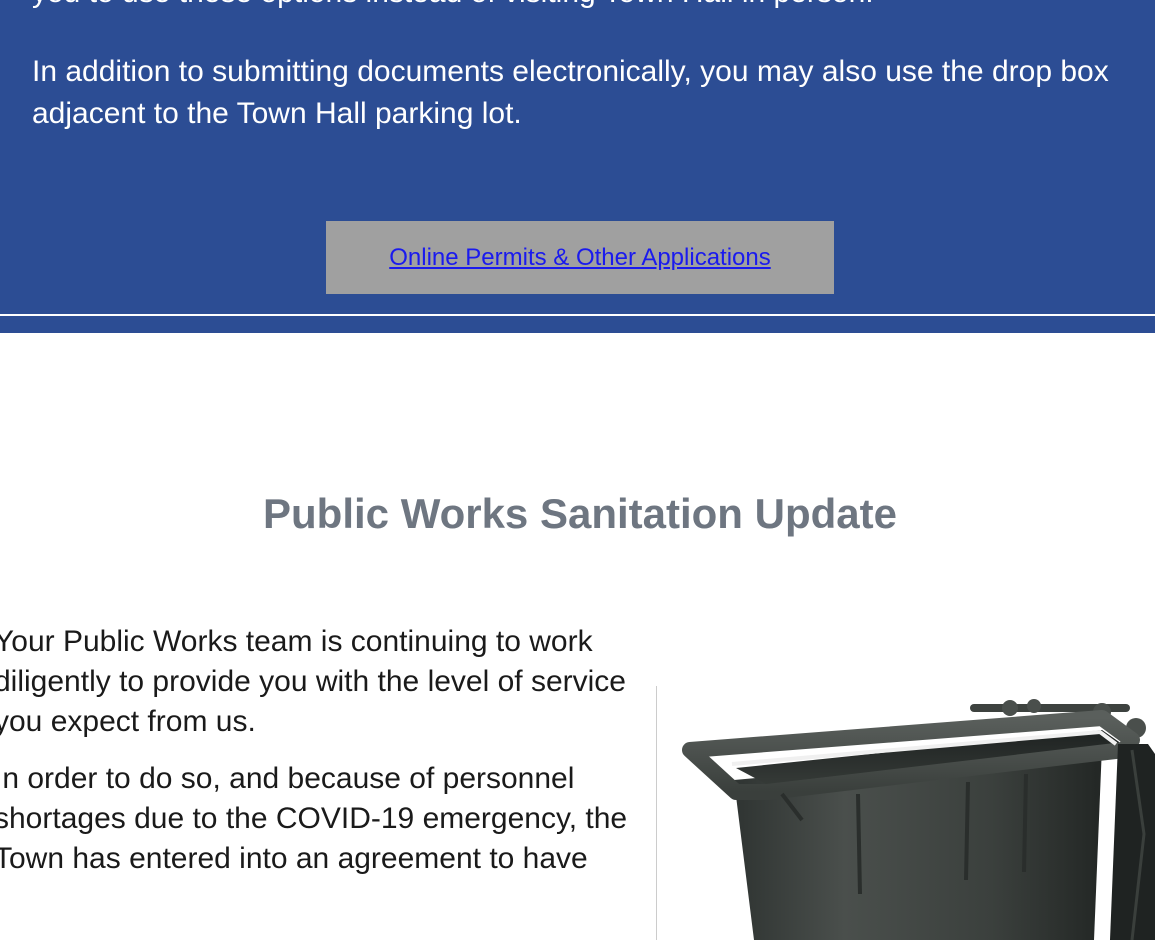 The width and height of the screenshot is (1155, 940). I want to click on online-permits-link: Online Permits & Other Applications, so click(580, 258).